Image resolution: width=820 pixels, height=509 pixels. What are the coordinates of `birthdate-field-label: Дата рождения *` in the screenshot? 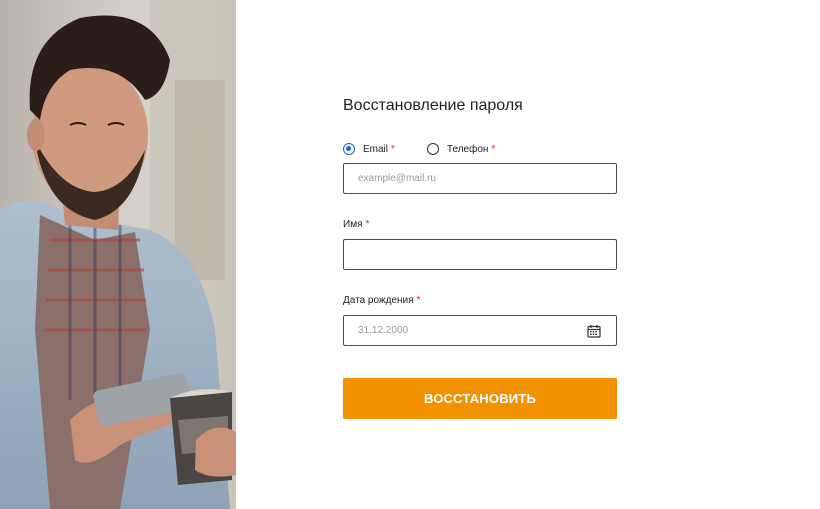 It's located at (381, 300).